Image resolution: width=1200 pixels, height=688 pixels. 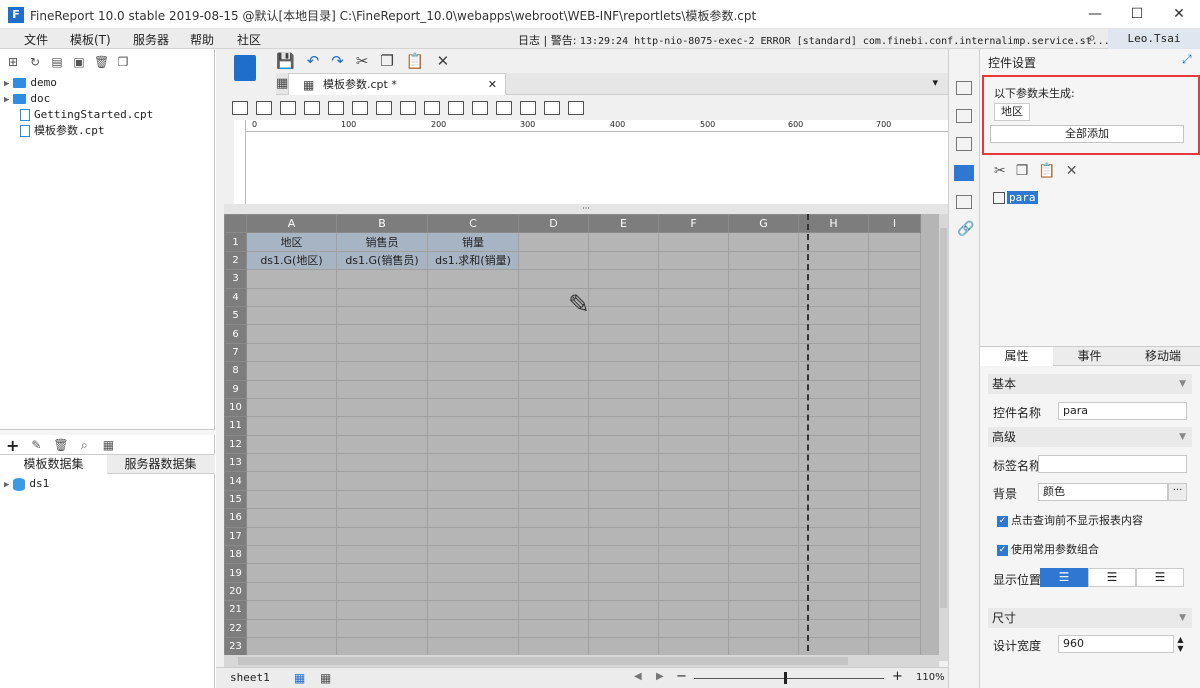 I want to click on row-header: 11, so click(x=235, y=426).